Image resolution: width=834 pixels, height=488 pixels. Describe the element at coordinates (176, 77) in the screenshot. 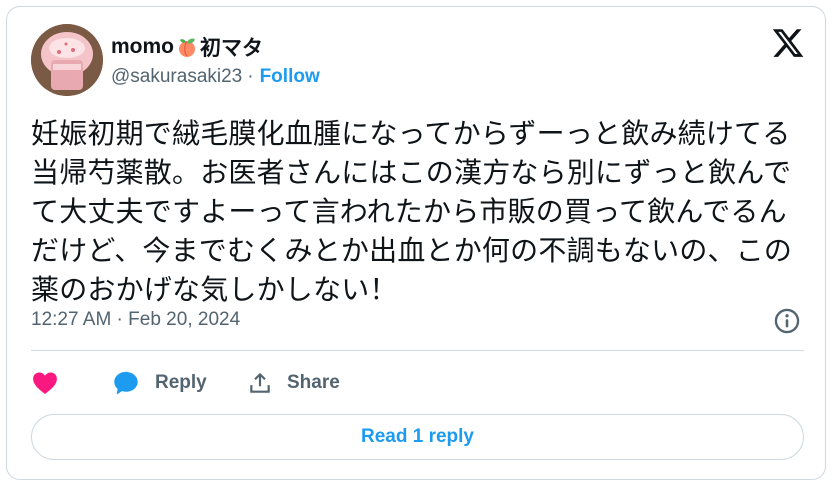

I see `author-handle: @sakurasaki23` at that location.